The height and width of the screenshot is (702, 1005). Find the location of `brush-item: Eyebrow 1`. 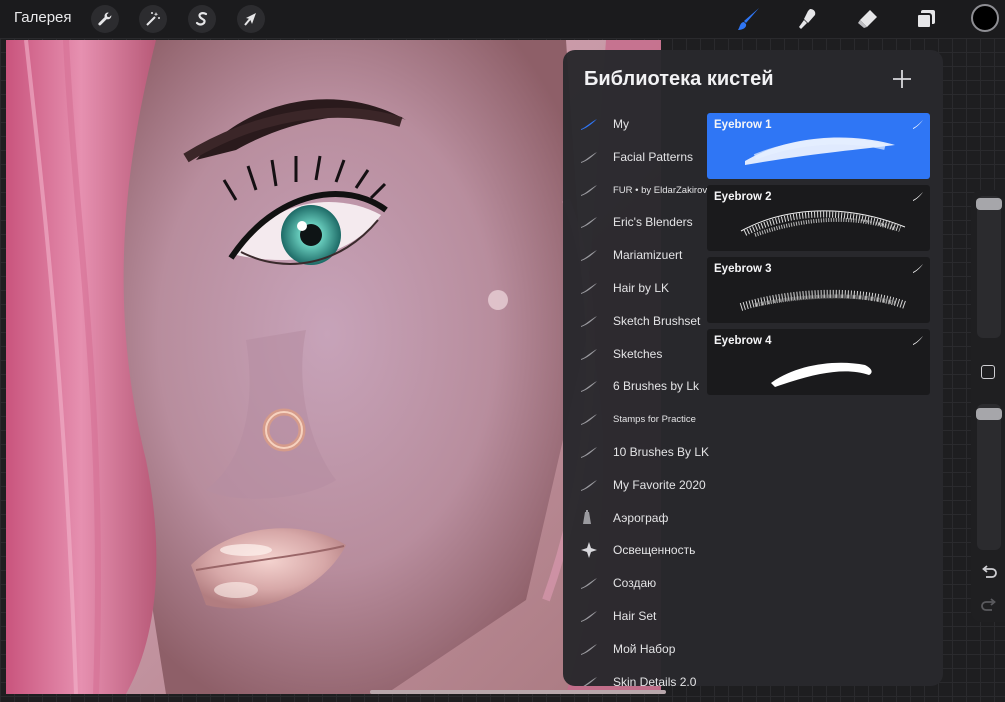

brush-item: Eyebrow 1 is located at coordinates (818, 146).